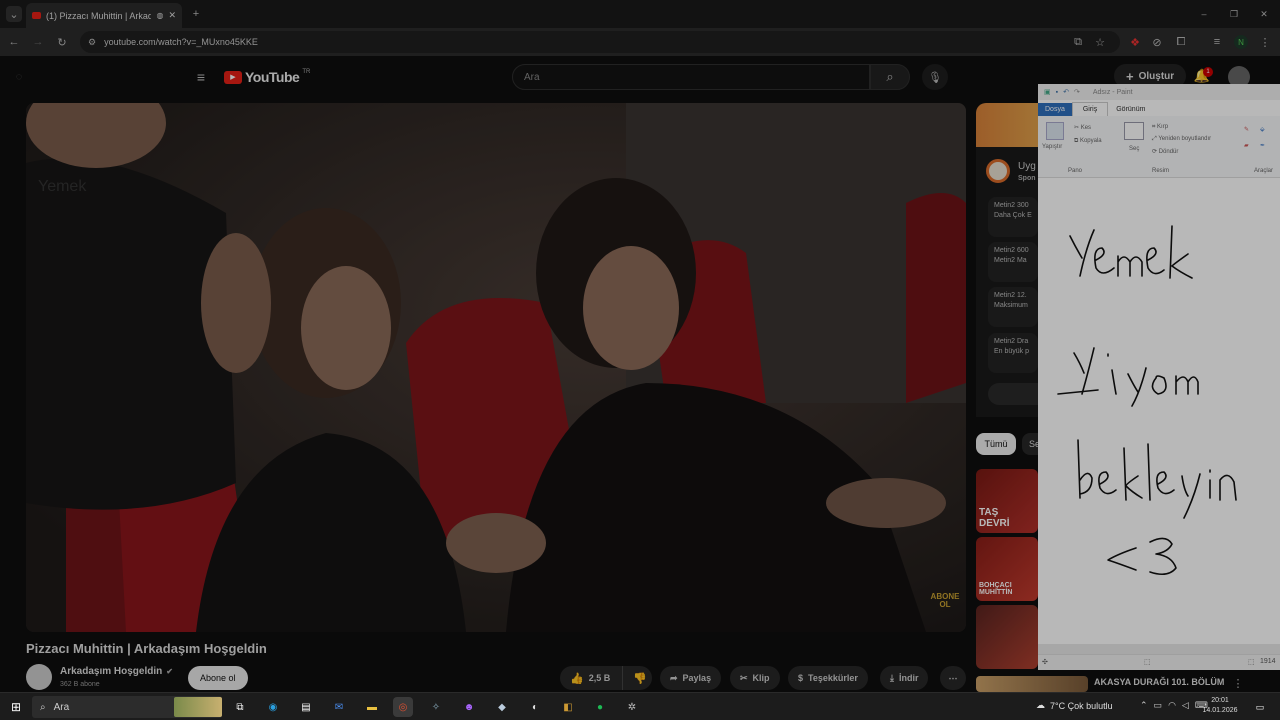 The image size is (1280, 720). I want to click on taskbar-search-box: ⌕ Ara, so click(127, 707).